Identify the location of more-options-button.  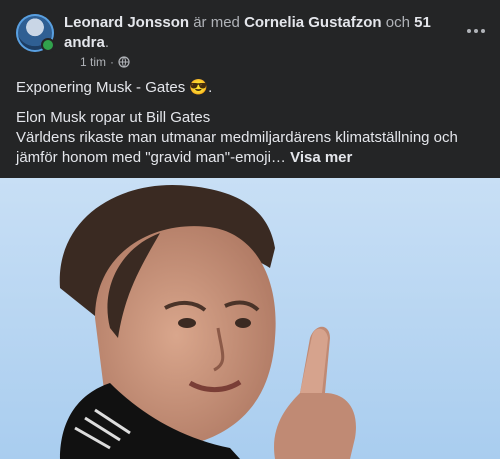
(476, 31).